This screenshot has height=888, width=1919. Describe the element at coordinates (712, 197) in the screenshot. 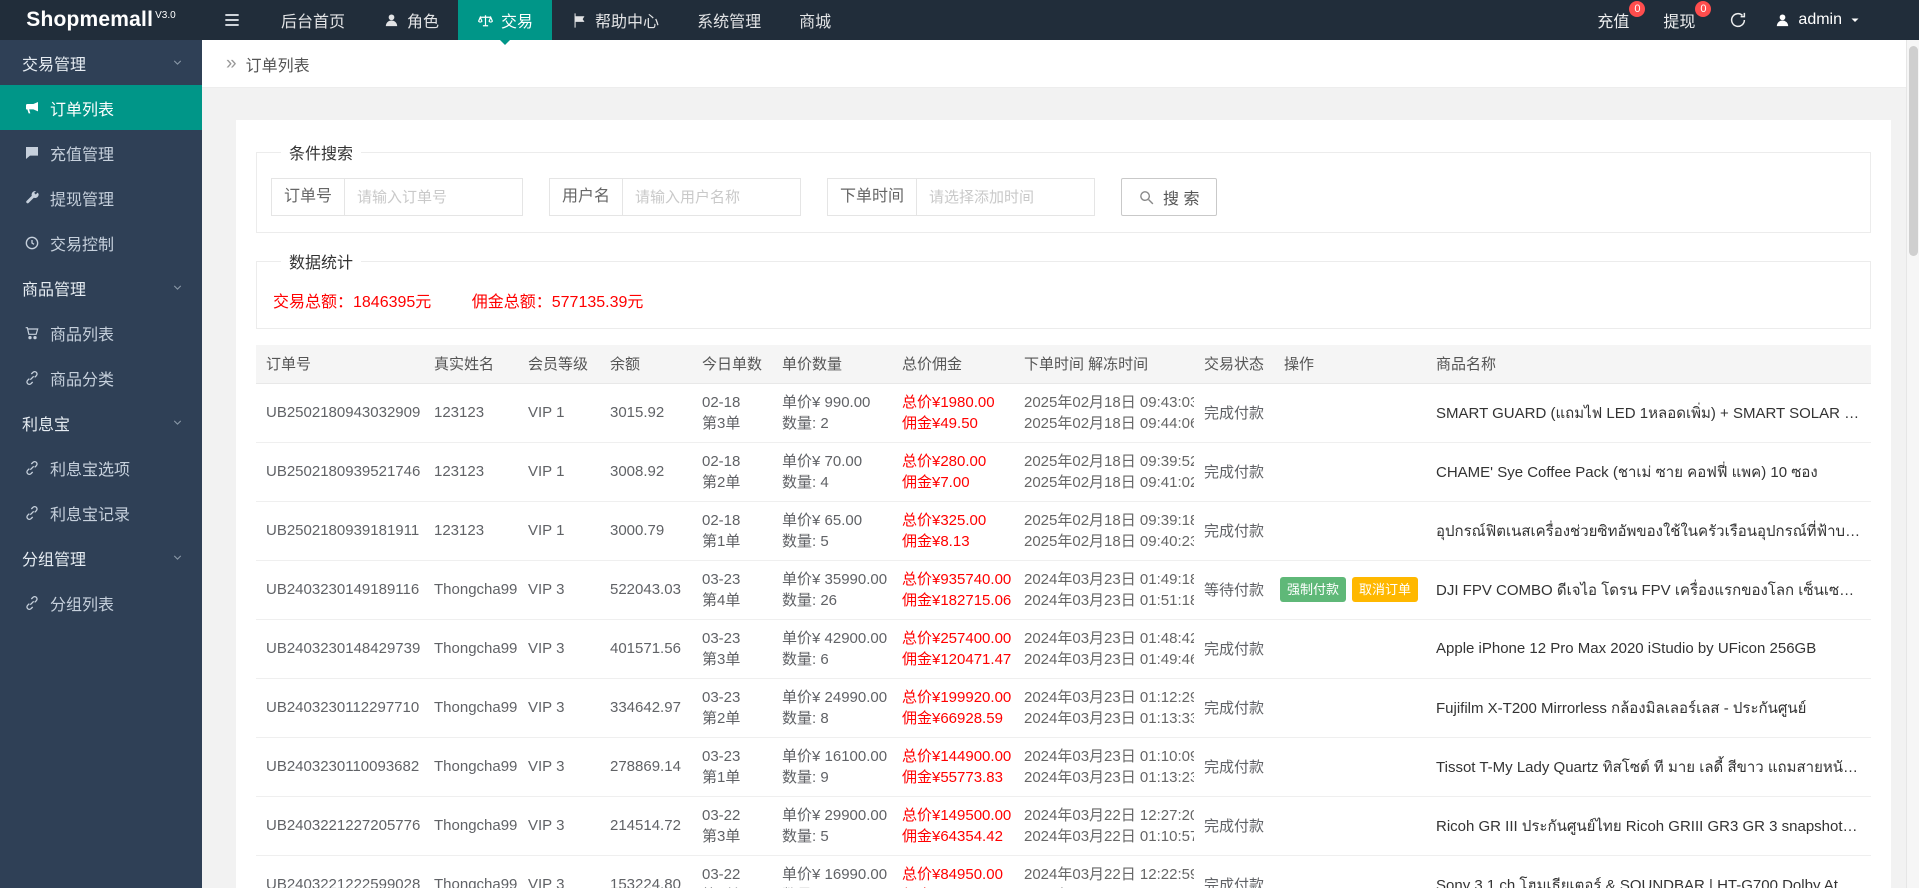

I see `username-input` at that location.